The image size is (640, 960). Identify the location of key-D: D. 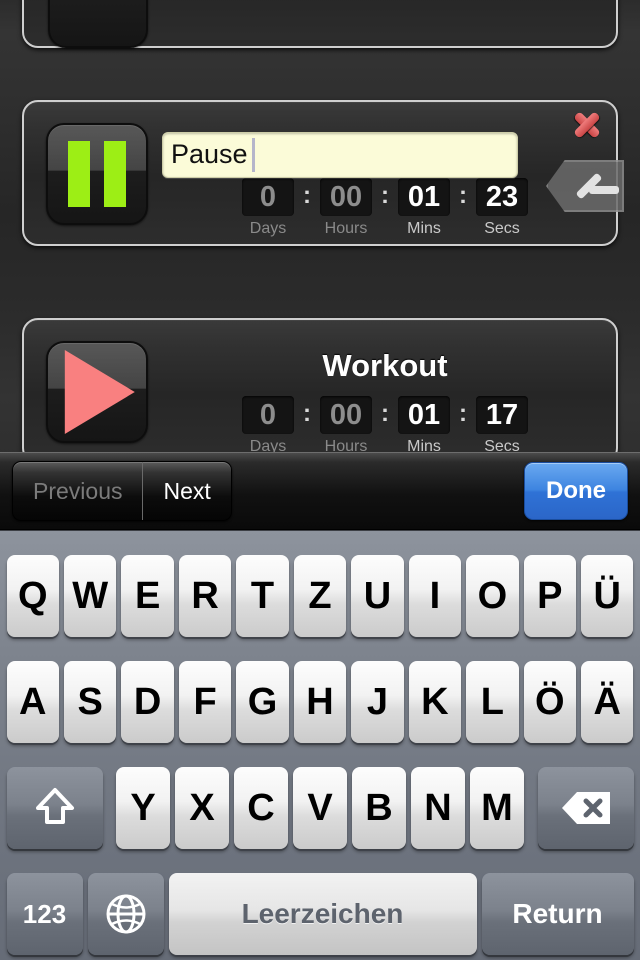
(147, 702).